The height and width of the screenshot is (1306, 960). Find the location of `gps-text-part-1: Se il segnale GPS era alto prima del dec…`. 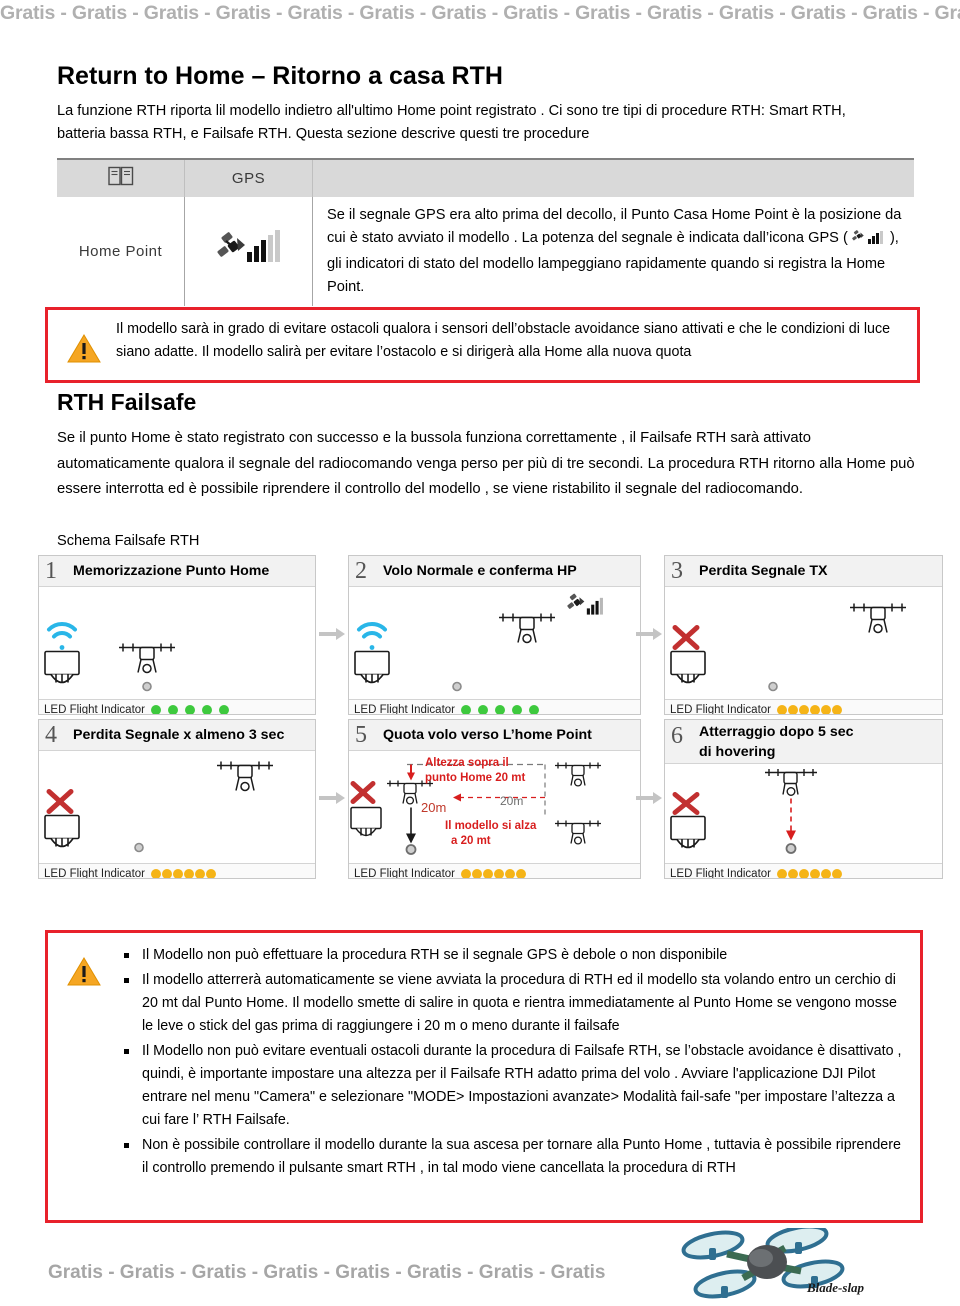

gps-text-part-1: Se il segnale GPS era alto prima del dec… is located at coordinates (614, 226).